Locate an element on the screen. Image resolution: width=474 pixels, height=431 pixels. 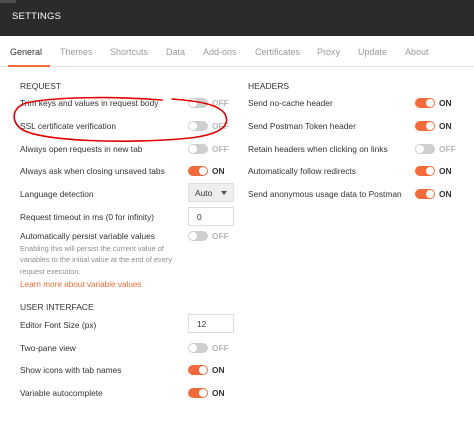
ask-closing-toggle: ON is located at coordinates (206, 171).